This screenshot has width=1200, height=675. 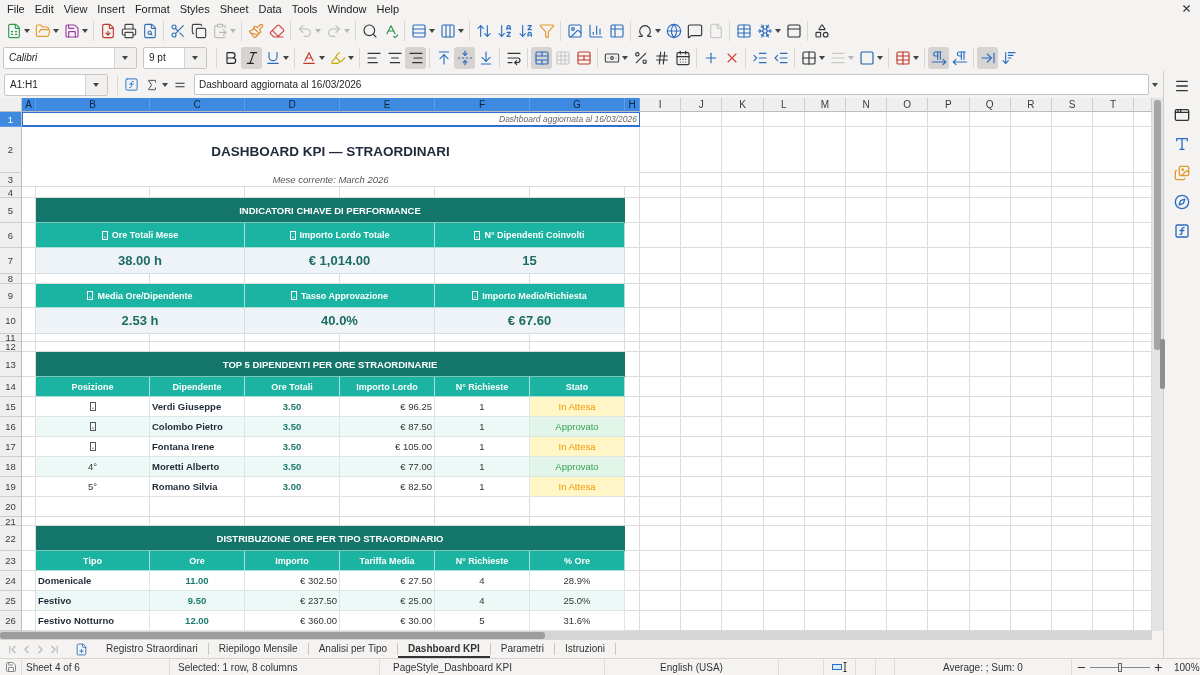 What do you see at coordinates (11, 581) in the screenshot?
I see `row-header: 24` at bounding box center [11, 581].